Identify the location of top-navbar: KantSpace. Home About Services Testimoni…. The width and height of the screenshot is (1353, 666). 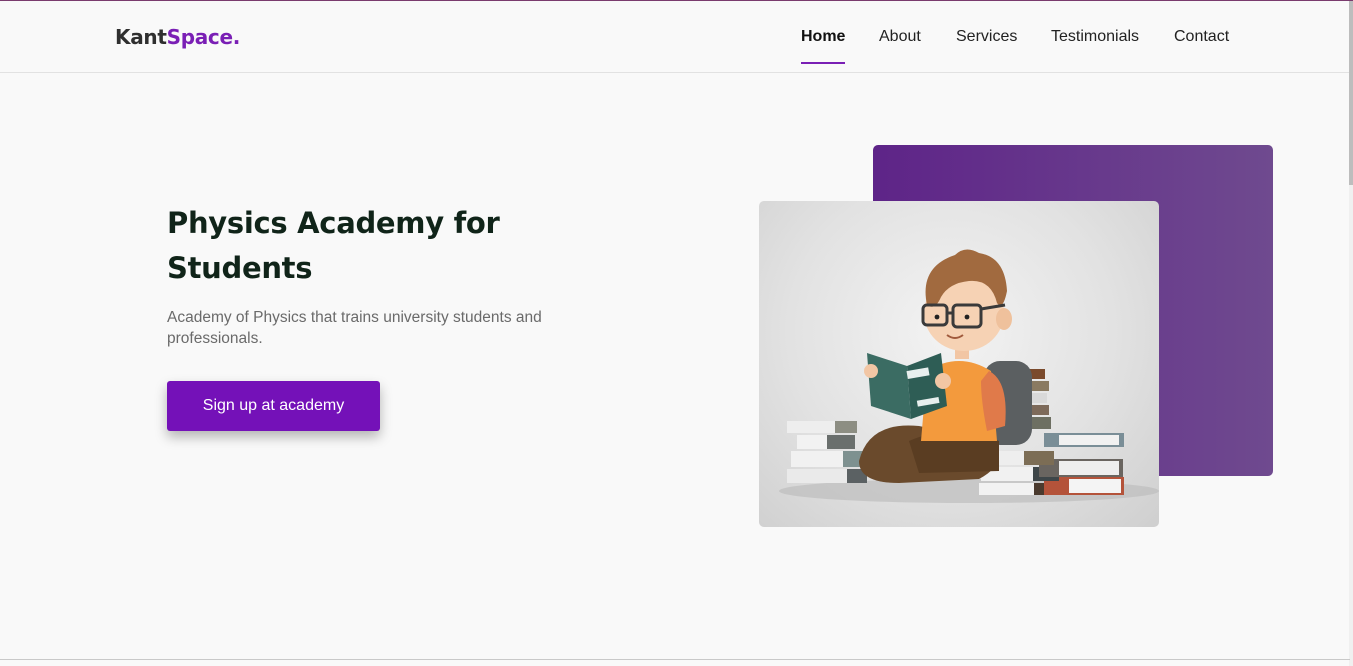
(674, 37).